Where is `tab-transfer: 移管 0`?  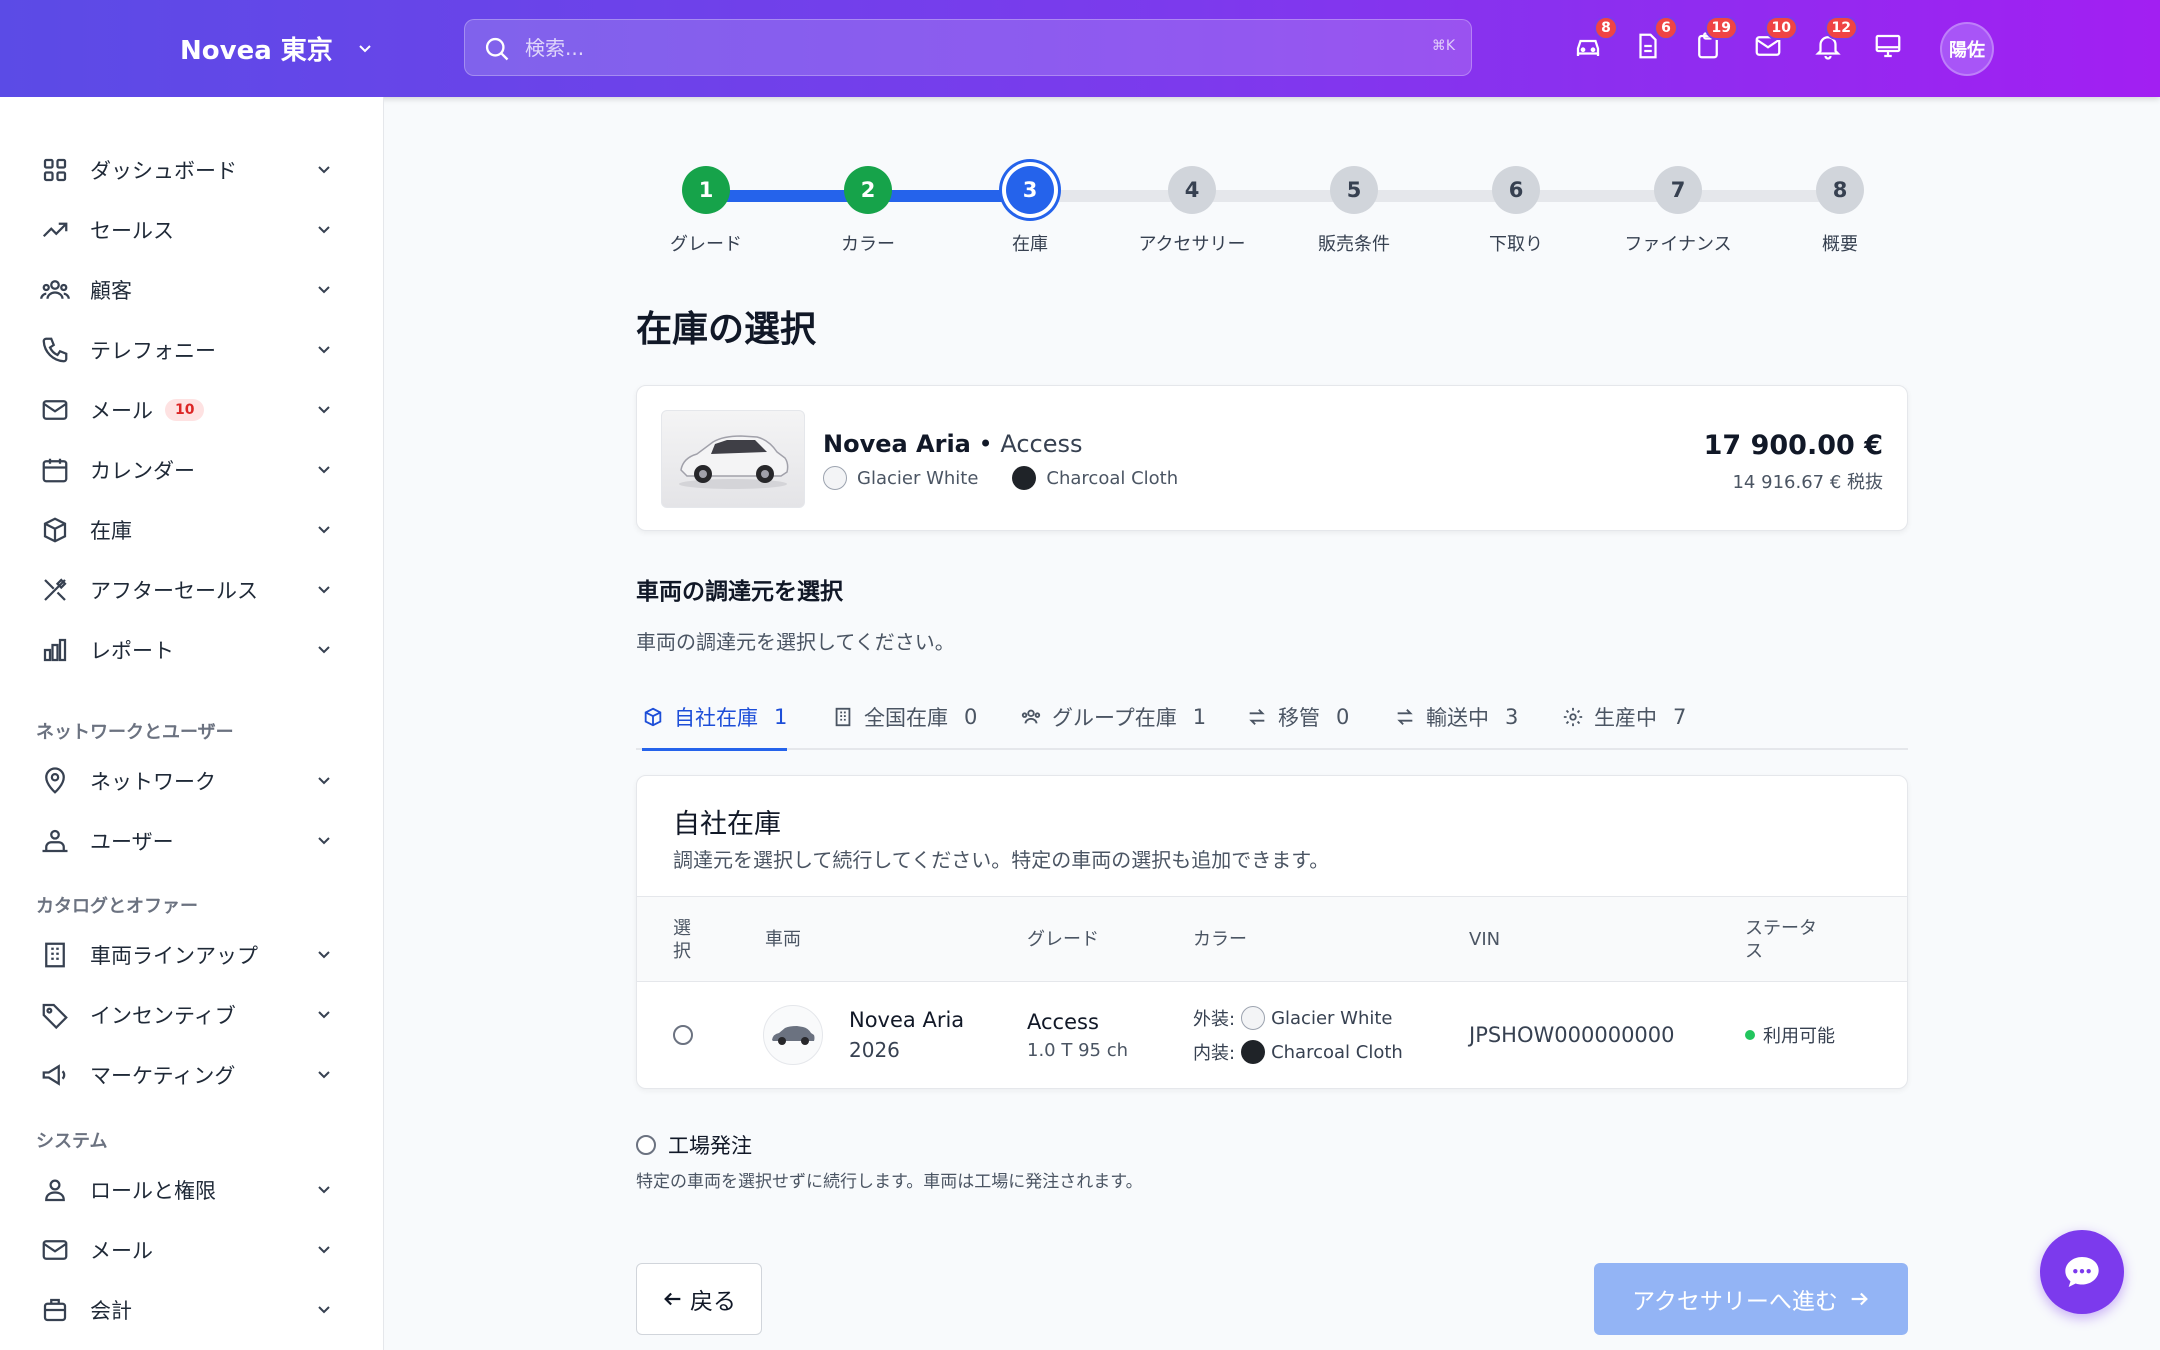 tab-transfer: 移管 0 is located at coordinates (1297, 717).